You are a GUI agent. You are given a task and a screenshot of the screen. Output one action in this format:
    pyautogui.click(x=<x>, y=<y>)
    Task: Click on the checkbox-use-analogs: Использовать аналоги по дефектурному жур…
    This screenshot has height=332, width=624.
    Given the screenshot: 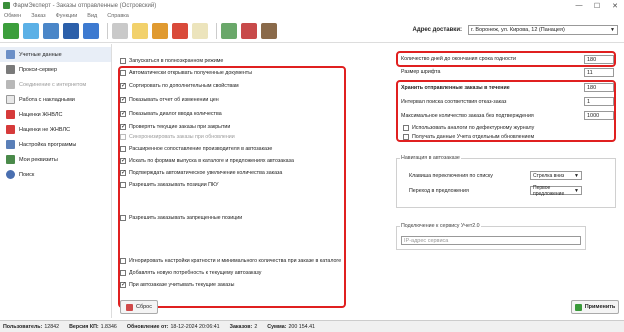 What is the action you would take?
    pyautogui.click(x=468, y=128)
    